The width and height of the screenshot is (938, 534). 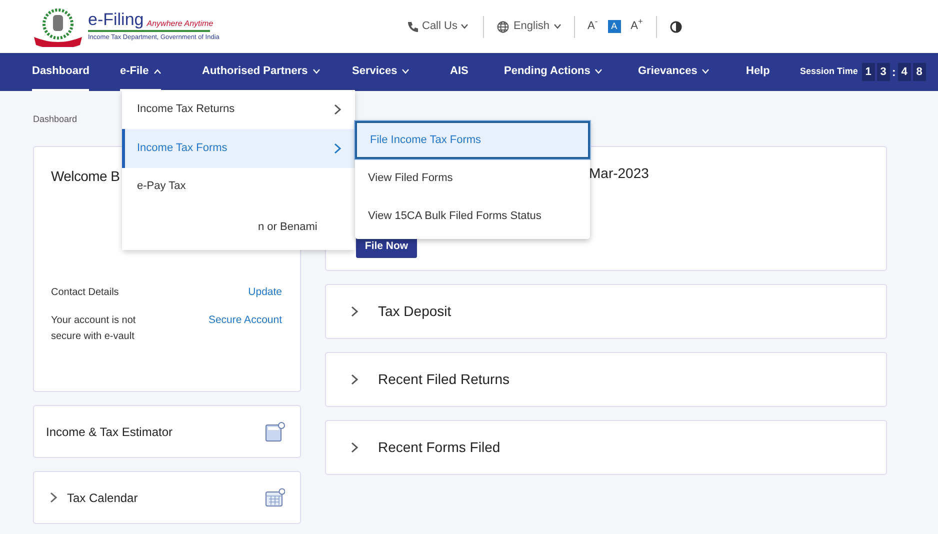 What do you see at coordinates (676, 26) in the screenshot?
I see `contrast-icon` at bounding box center [676, 26].